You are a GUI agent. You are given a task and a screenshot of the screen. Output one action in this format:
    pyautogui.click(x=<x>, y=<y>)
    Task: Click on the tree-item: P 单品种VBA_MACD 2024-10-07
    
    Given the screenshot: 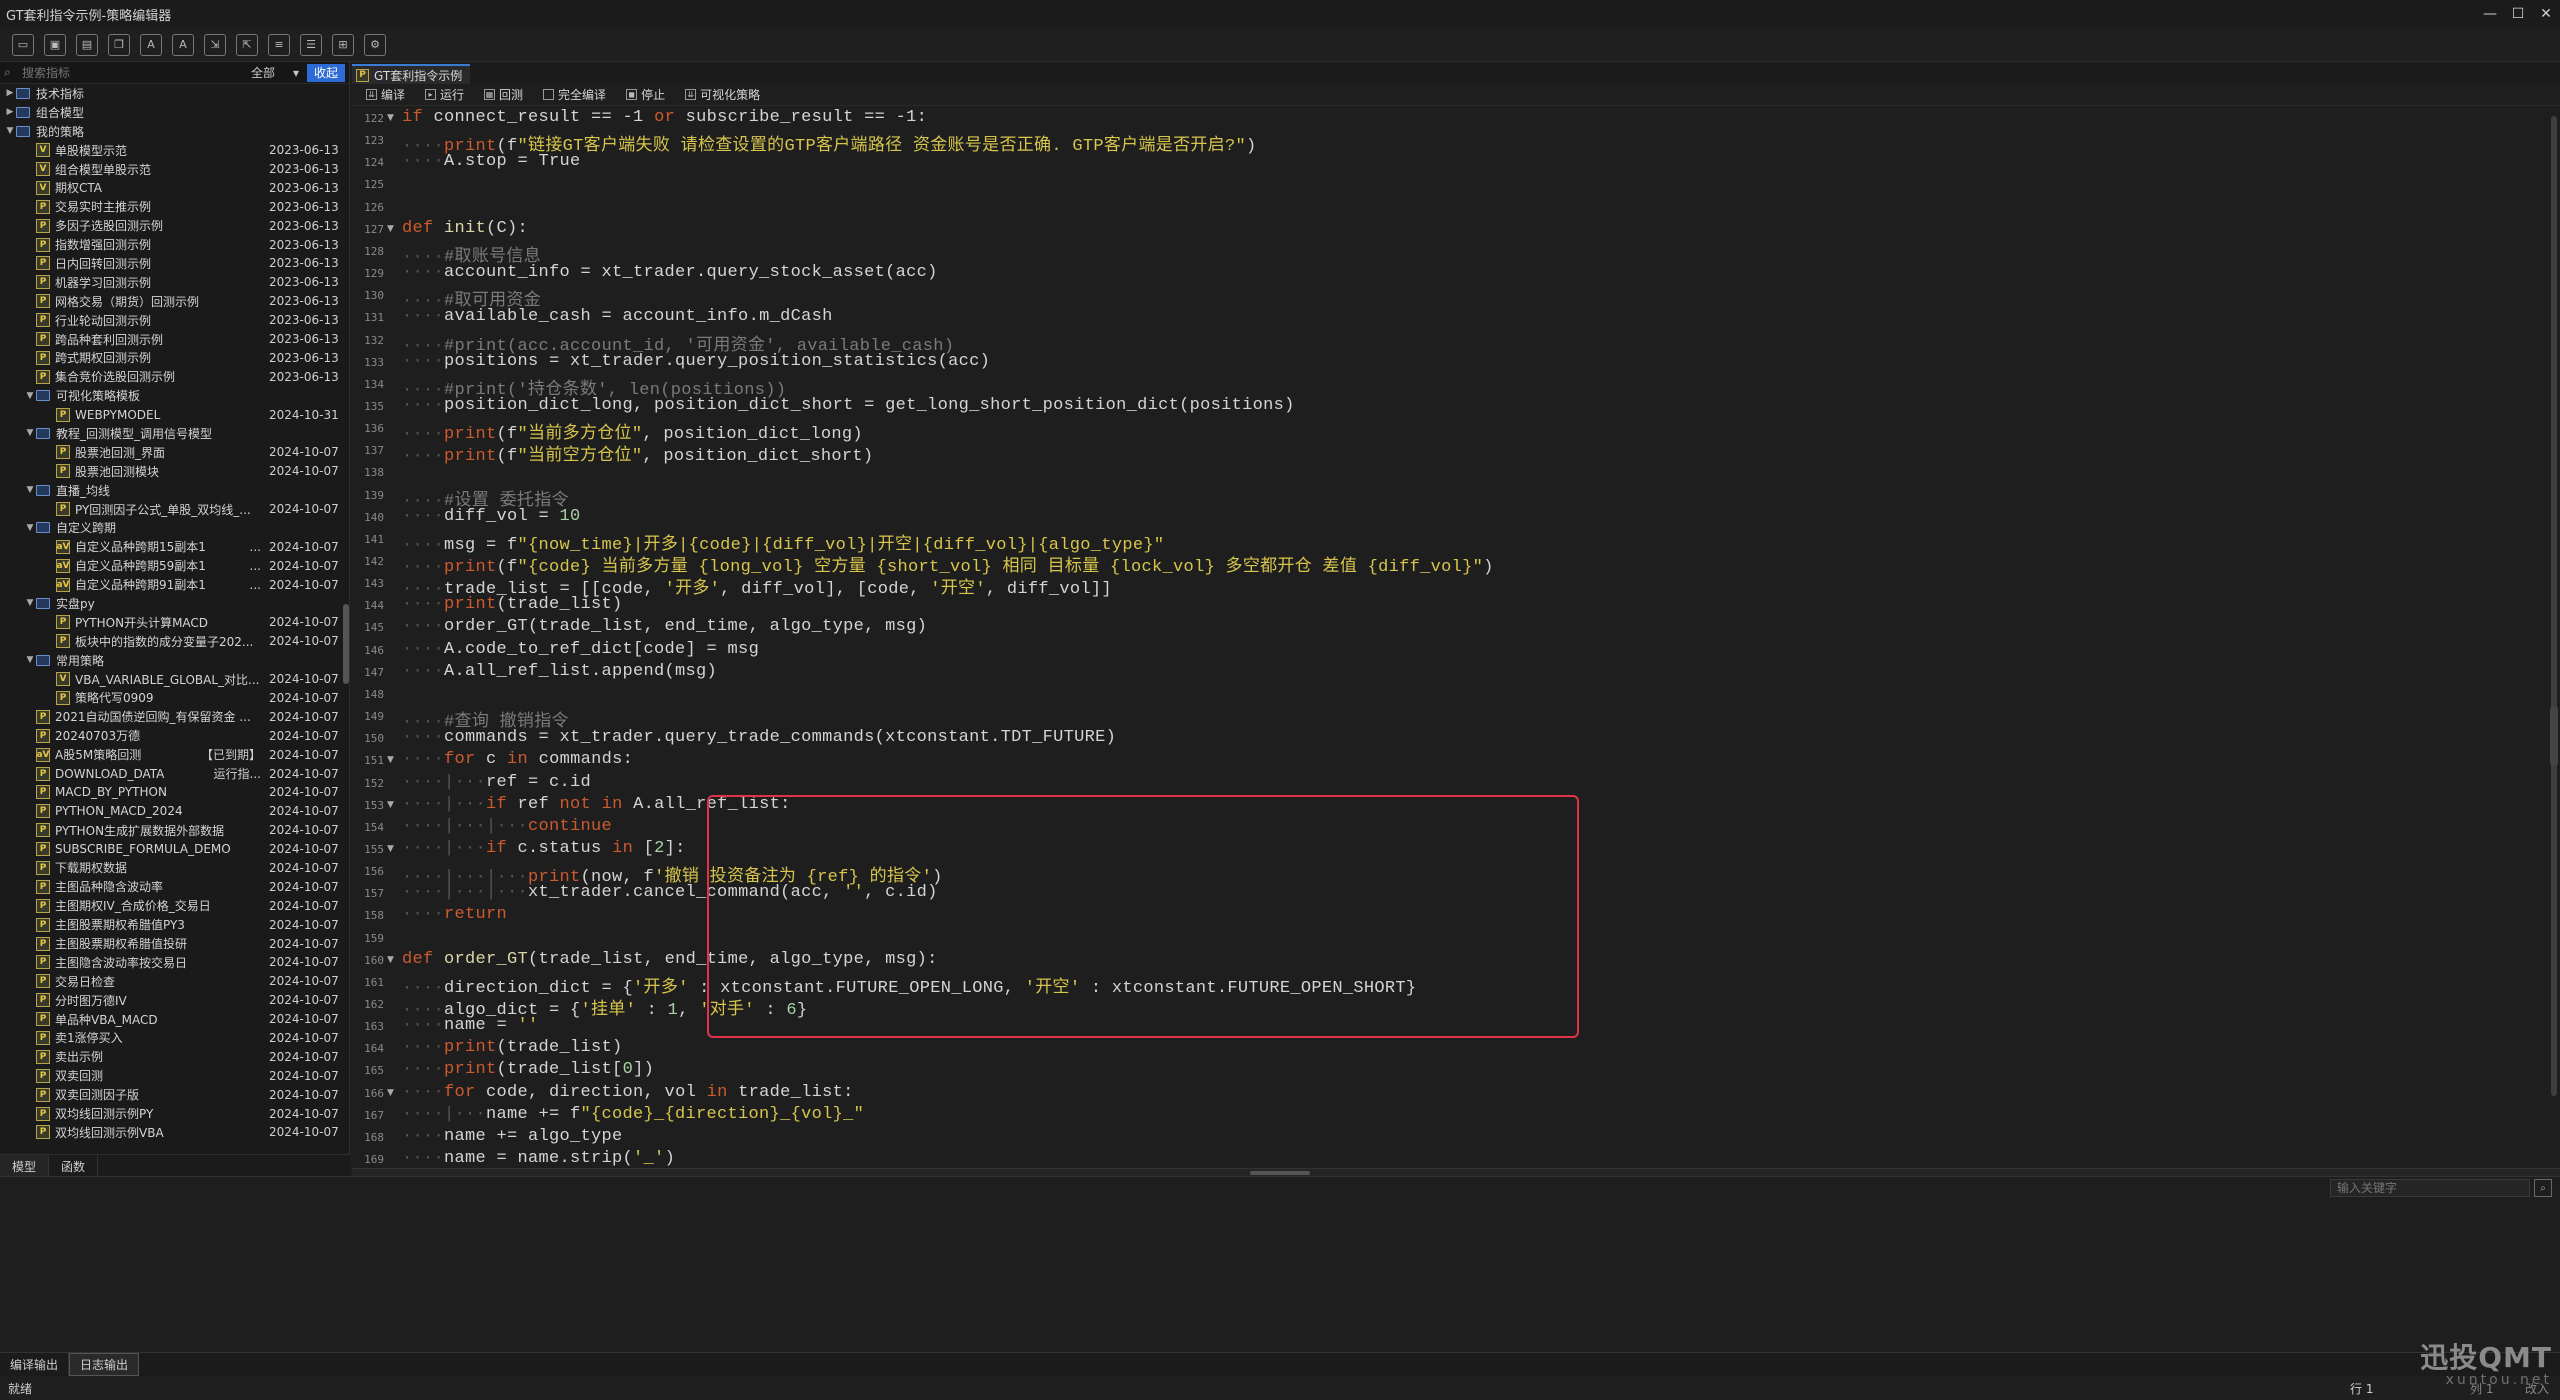 What is the action you would take?
    pyautogui.click(x=174, y=1019)
    